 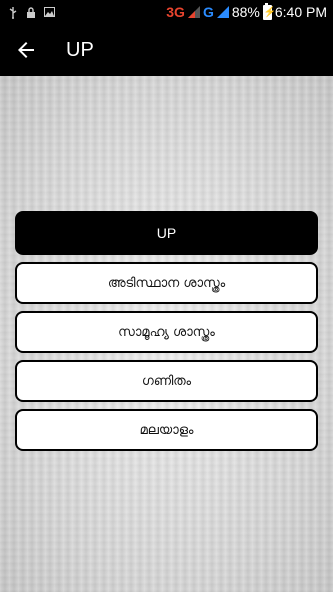 What do you see at coordinates (175, 12) in the screenshot?
I see `network-3g-label: 3G` at bounding box center [175, 12].